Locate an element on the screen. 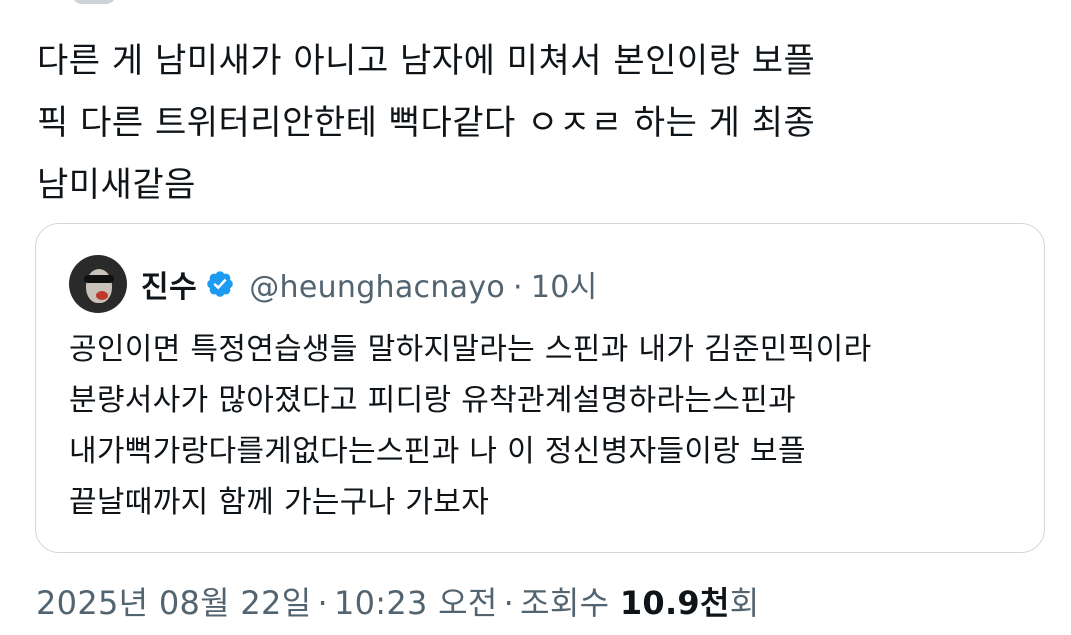  tweet-time: 10:23 오전 is located at coordinates (416, 603).